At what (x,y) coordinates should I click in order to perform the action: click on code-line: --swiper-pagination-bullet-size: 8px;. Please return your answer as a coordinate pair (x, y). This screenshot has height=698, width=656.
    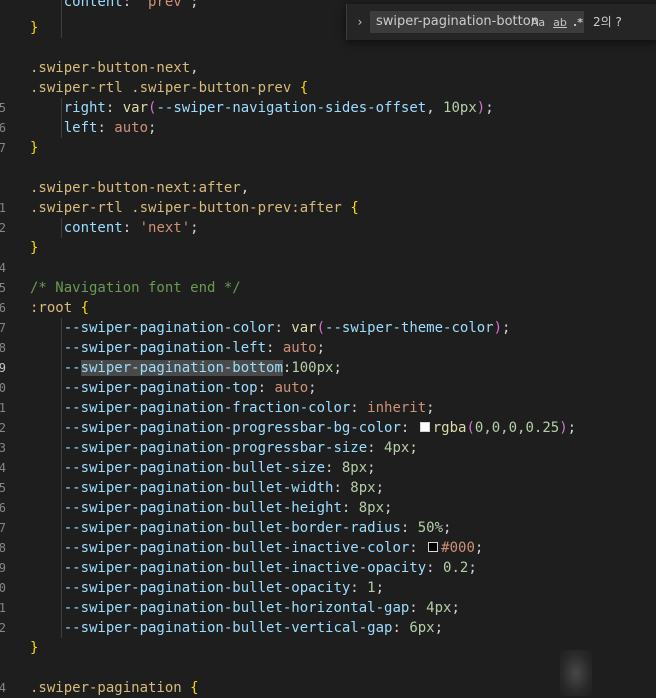
    Looking at the image, I should click on (219, 468).